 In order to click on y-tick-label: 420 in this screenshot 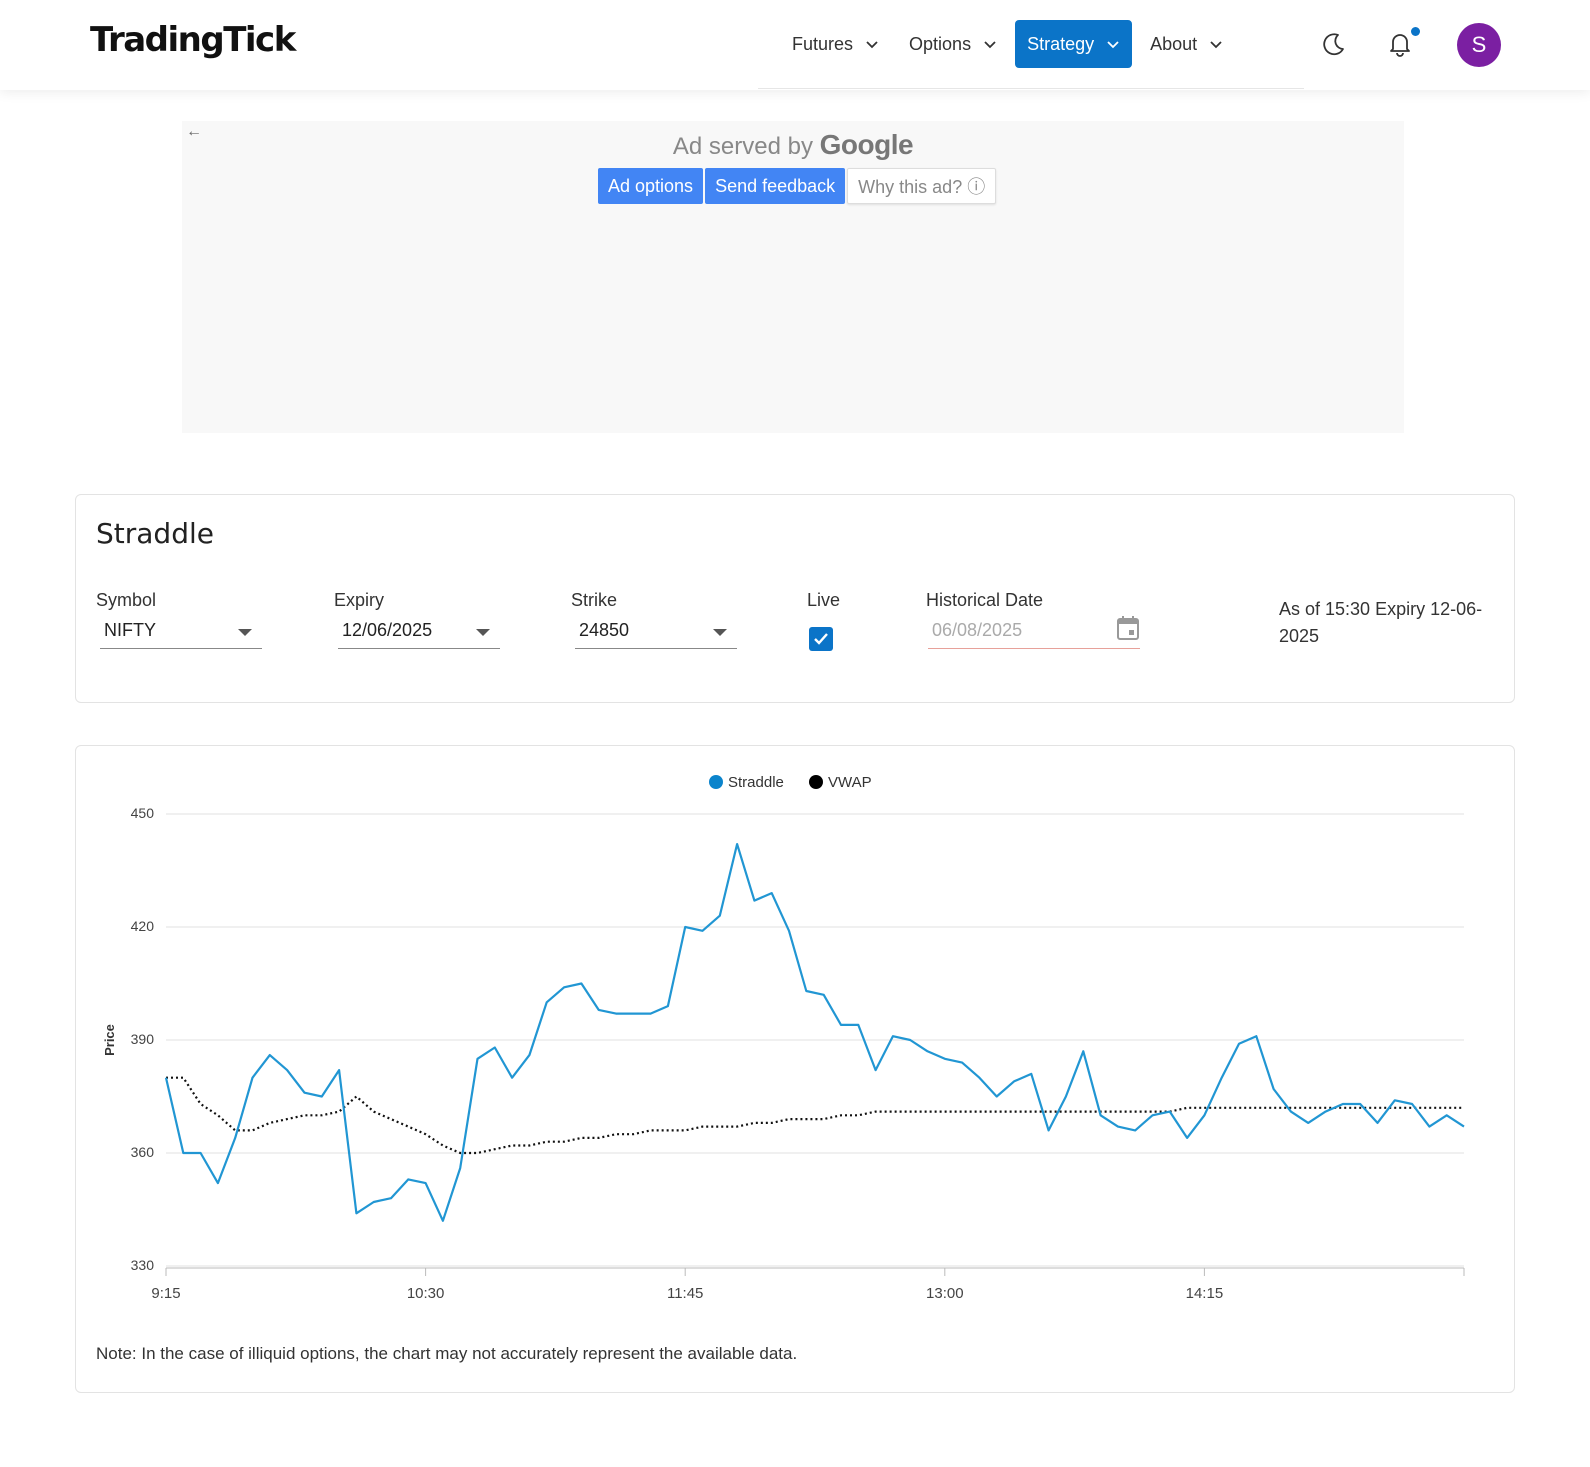, I will do `click(143, 926)`.